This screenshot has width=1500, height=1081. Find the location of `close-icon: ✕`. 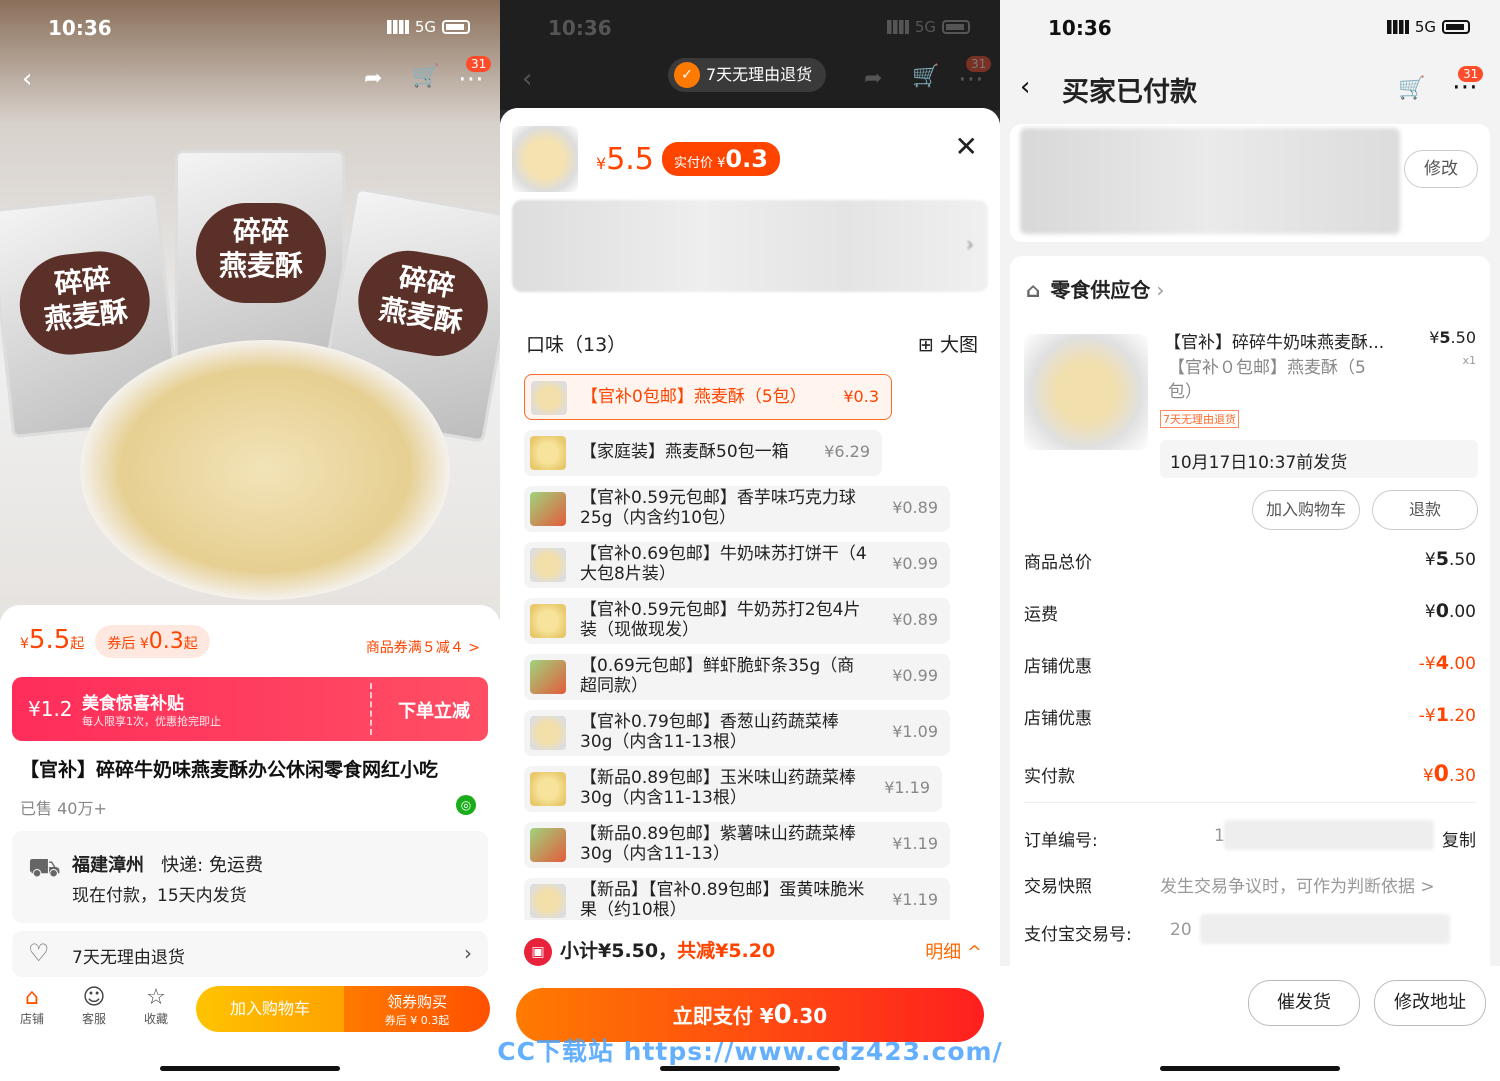

close-icon: ✕ is located at coordinates (966, 146).